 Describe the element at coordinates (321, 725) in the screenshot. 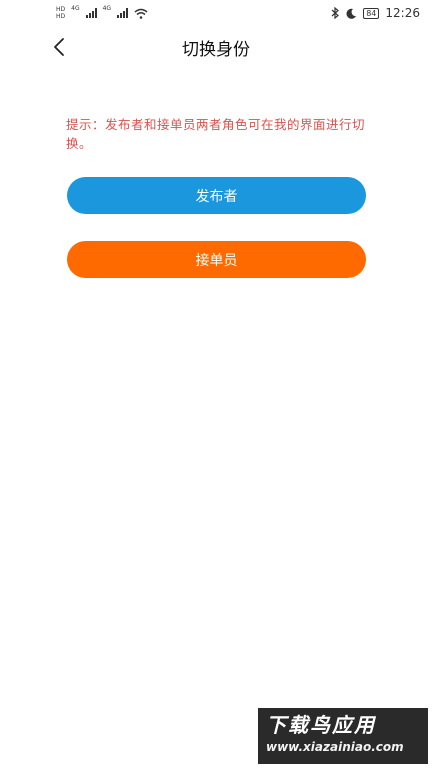

I see `watermark-title: 下载鸟应用` at that location.